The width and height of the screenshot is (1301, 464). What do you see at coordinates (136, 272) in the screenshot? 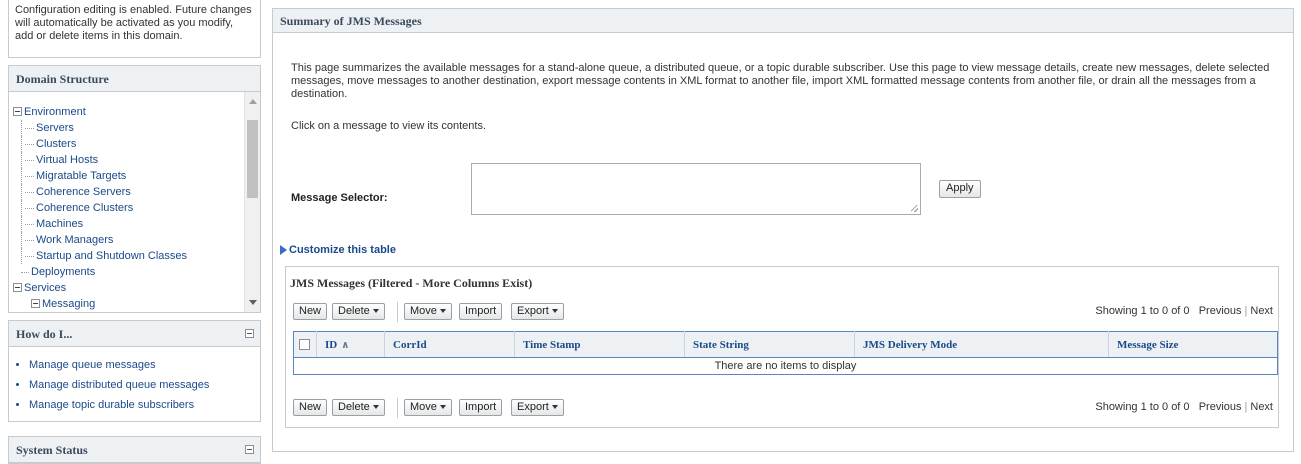
I see `tree-node-deployments: Deployments` at bounding box center [136, 272].